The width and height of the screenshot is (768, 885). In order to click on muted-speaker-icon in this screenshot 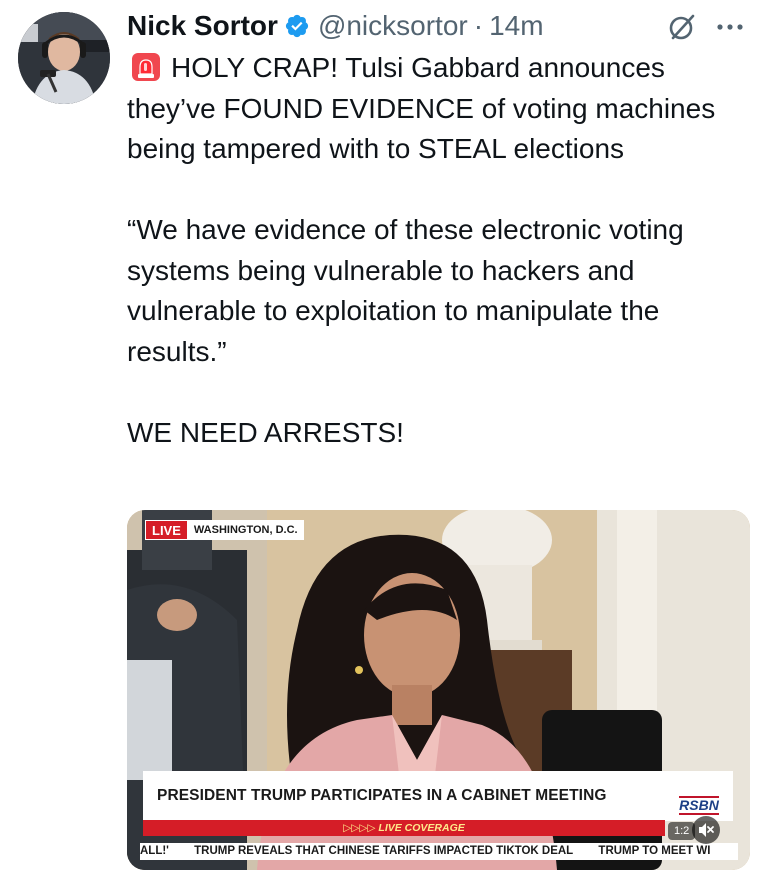, I will do `click(706, 830)`.